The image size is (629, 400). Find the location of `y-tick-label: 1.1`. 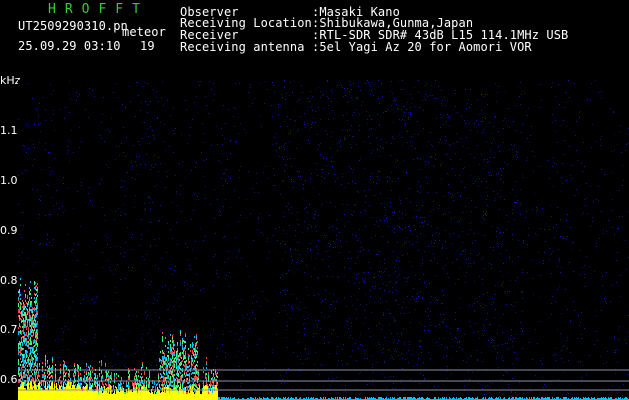

y-tick-label: 1.1 is located at coordinates (9, 130).